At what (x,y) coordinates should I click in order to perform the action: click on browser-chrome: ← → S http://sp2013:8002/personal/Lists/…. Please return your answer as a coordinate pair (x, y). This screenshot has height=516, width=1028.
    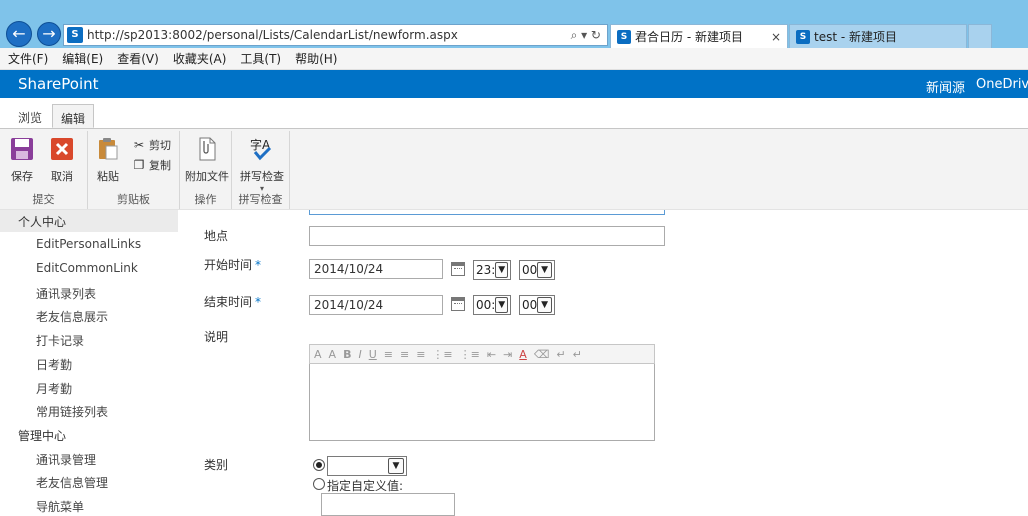
    Looking at the image, I should click on (514, 24).